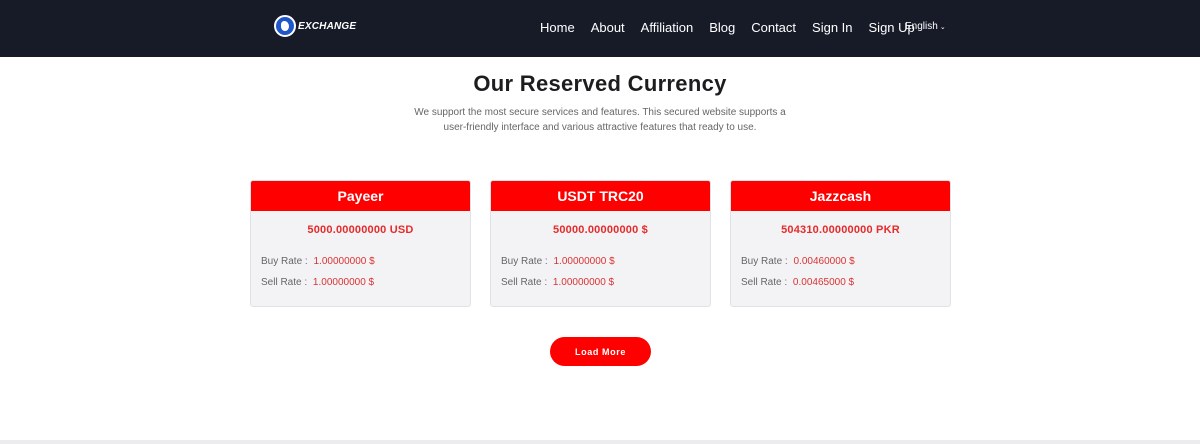  I want to click on sell-rate-row: Sell Rate : 0.00465000 $, so click(797, 282).